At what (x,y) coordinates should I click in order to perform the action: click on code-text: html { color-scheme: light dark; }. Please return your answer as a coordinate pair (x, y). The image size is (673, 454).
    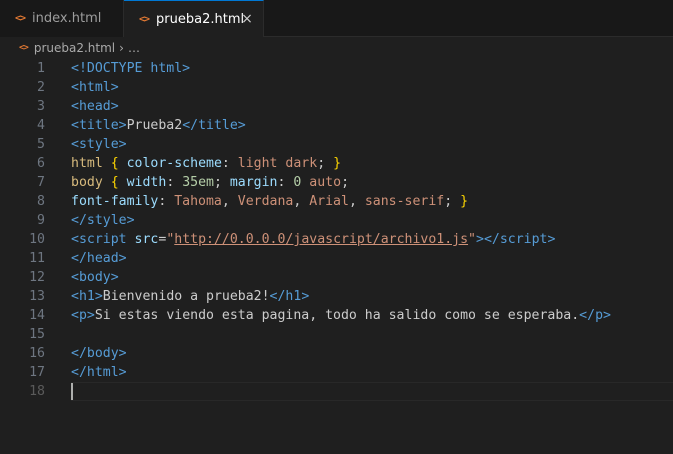
    Looking at the image, I should click on (206, 163).